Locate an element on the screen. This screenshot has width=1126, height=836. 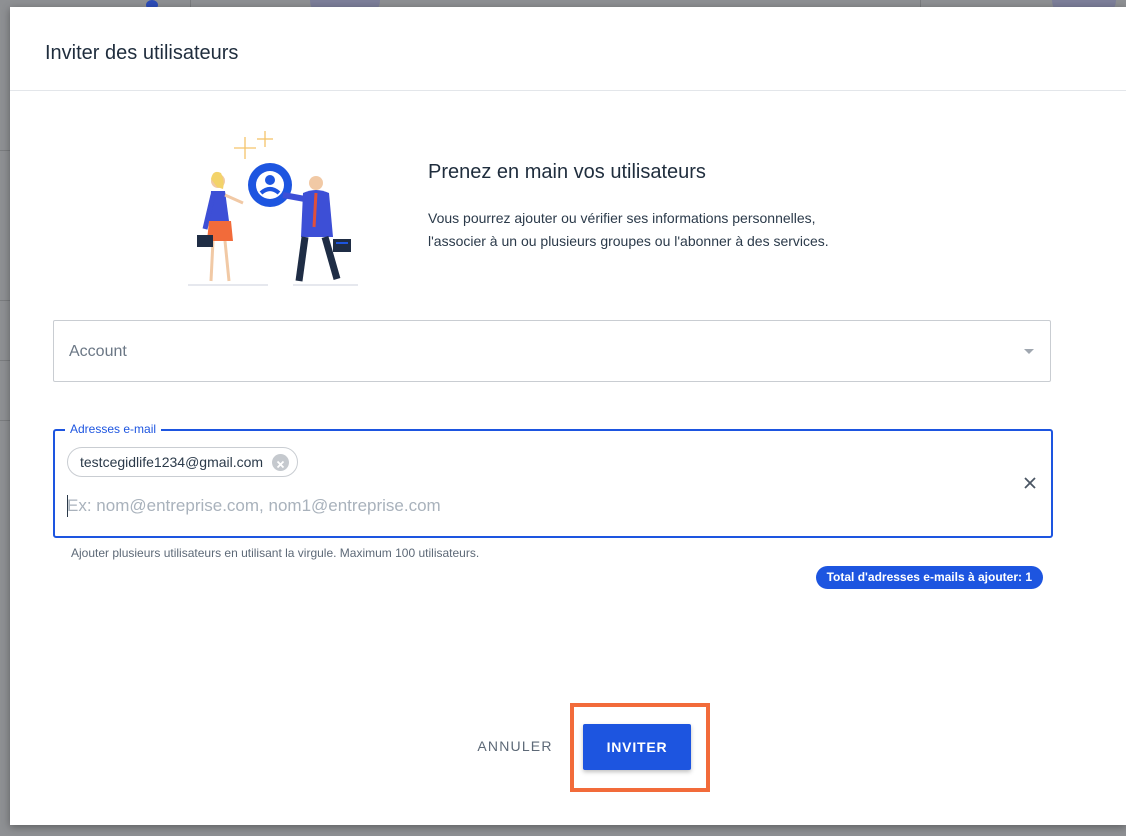
email-field-label: Adresses e-mail is located at coordinates (113, 429).